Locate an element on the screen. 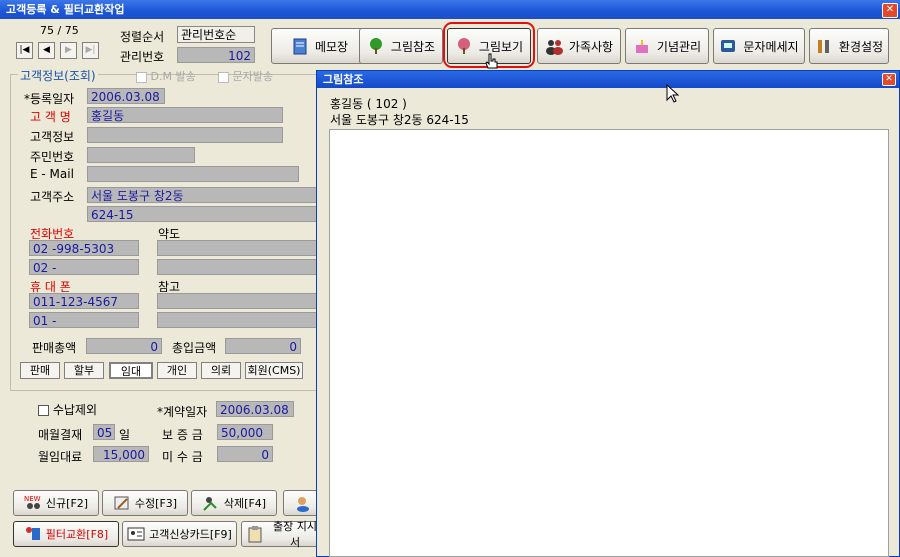  deposit-label: 보 증 금 is located at coordinates (182, 435).